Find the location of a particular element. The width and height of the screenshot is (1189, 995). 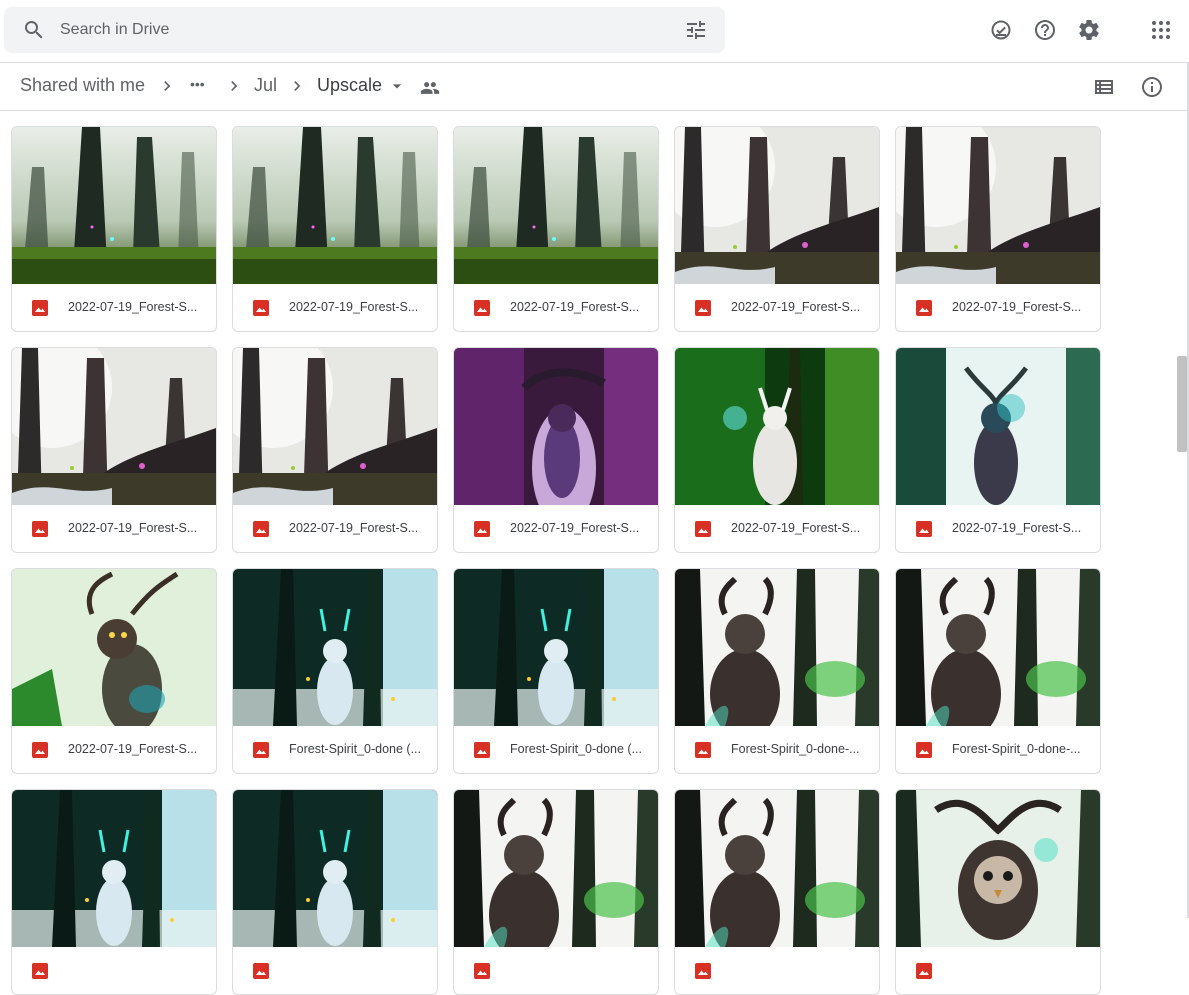

search-input is located at coordinates (360, 30).